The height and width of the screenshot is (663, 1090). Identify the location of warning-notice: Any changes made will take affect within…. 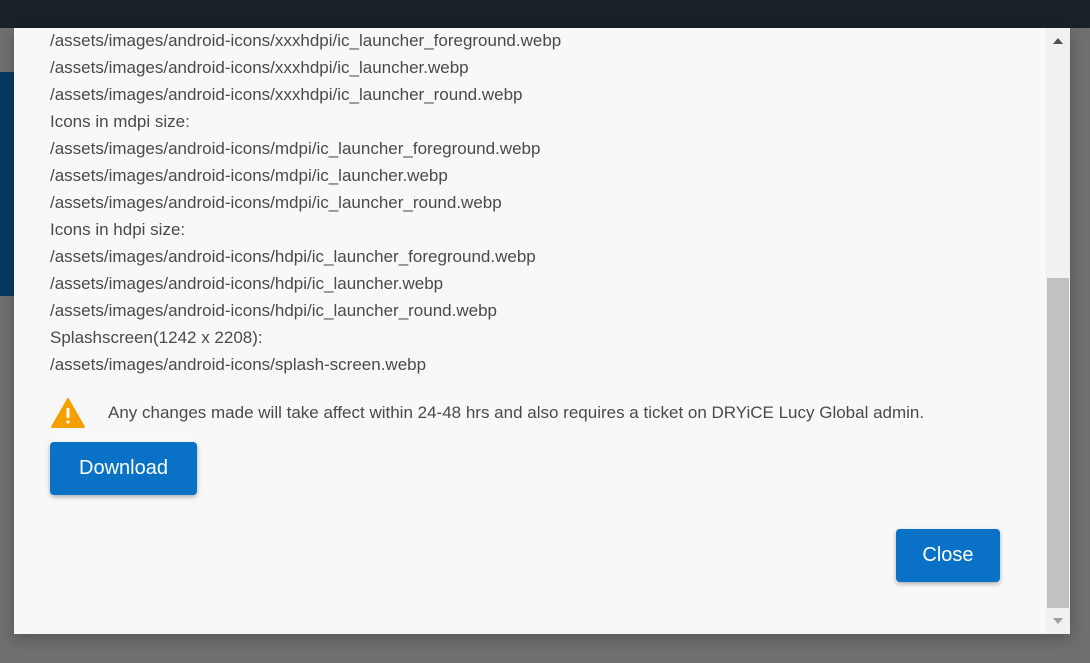
(487, 413).